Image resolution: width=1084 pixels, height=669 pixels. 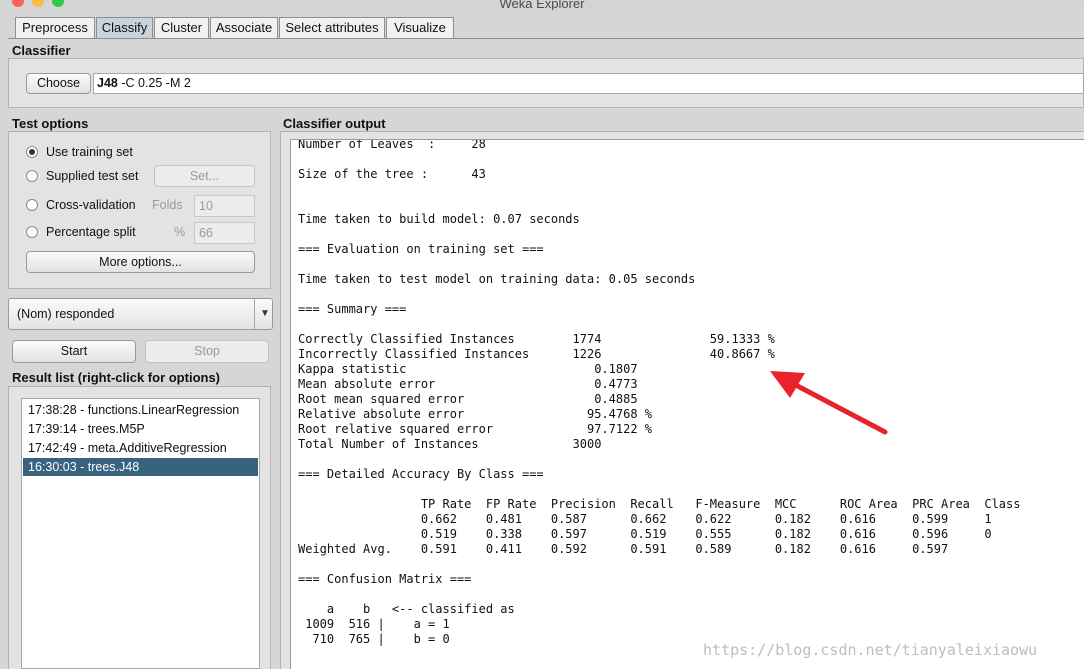 What do you see at coordinates (156, 83) in the screenshot?
I see `classifier-options: -C 0.25 -M 2` at bounding box center [156, 83].